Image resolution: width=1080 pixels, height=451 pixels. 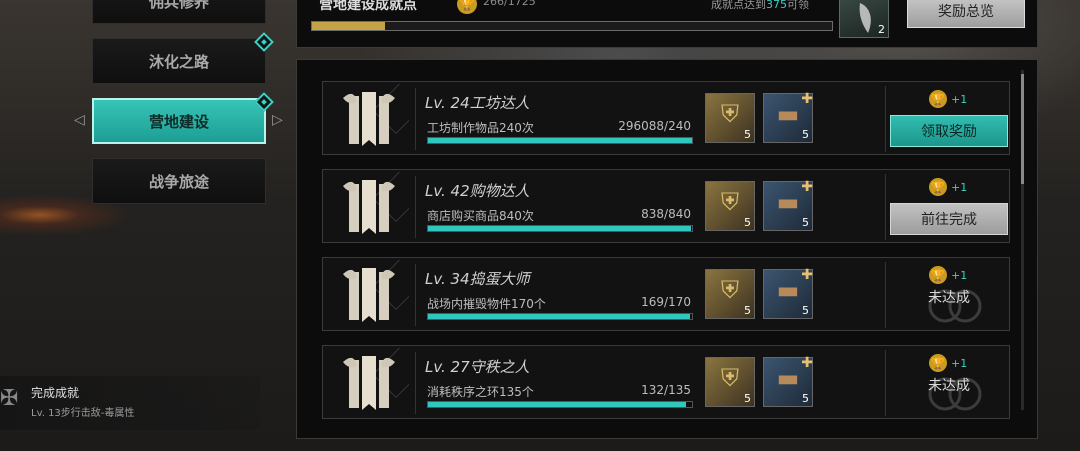 I want to click on reward-item: 2, so click(x=864, y=19).